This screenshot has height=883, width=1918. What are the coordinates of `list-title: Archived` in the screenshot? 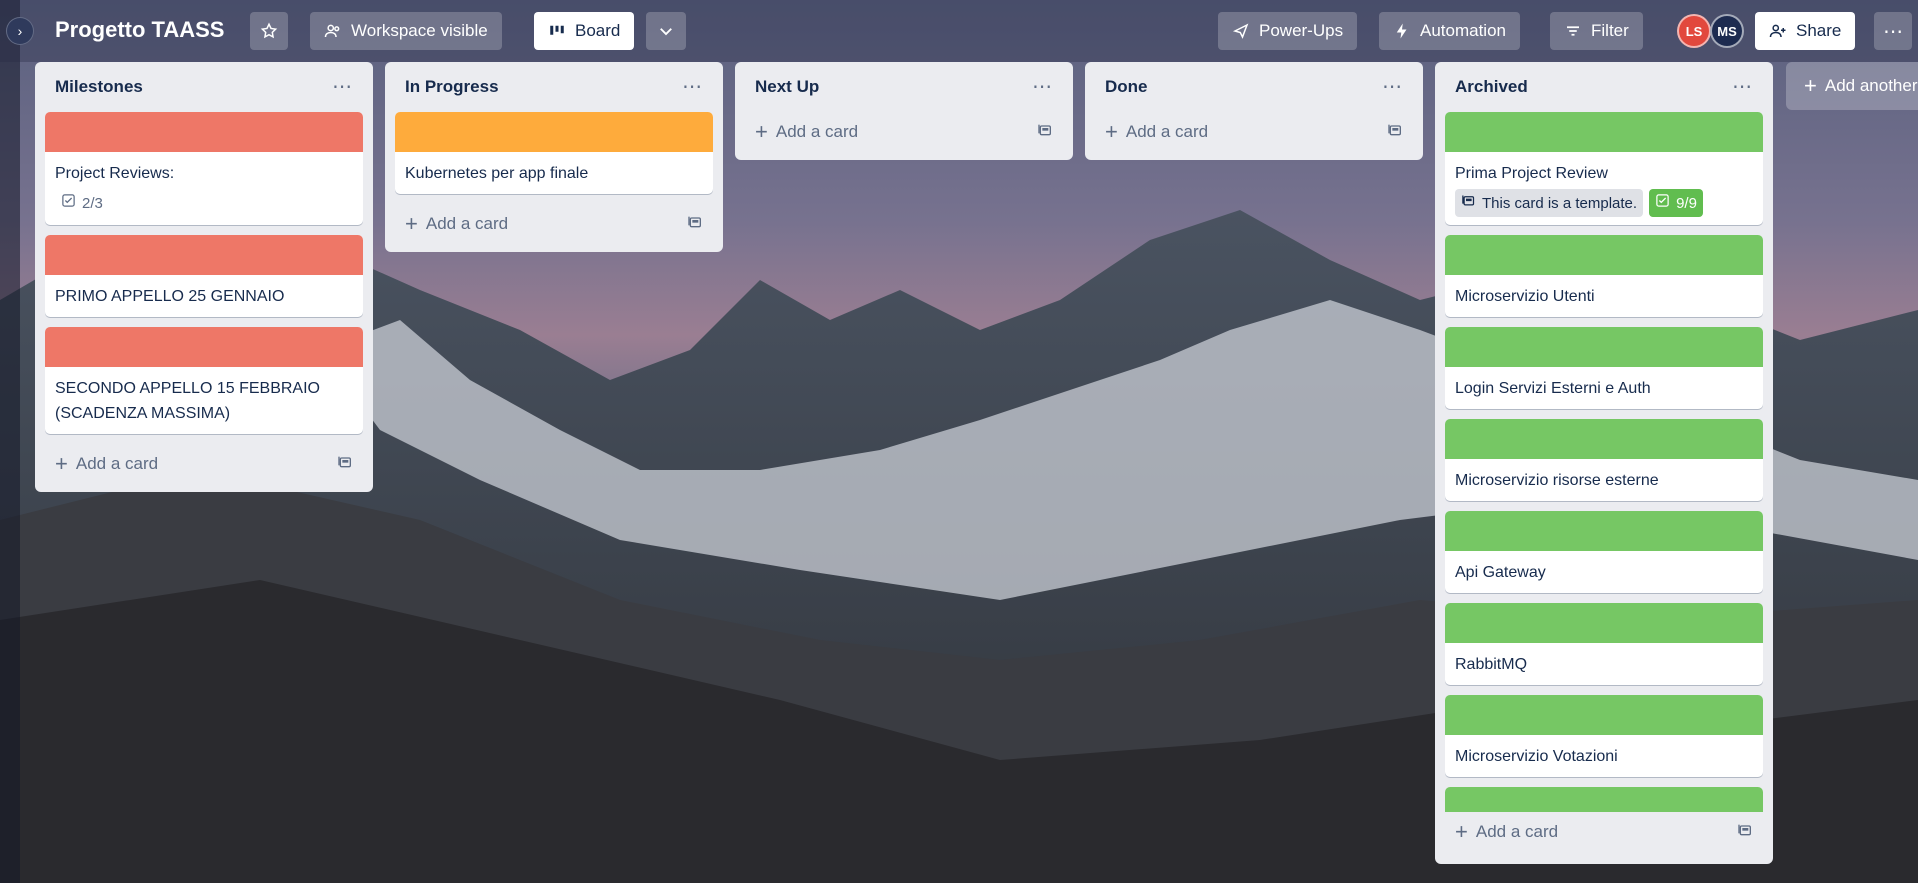 It's located at (1491, 87).